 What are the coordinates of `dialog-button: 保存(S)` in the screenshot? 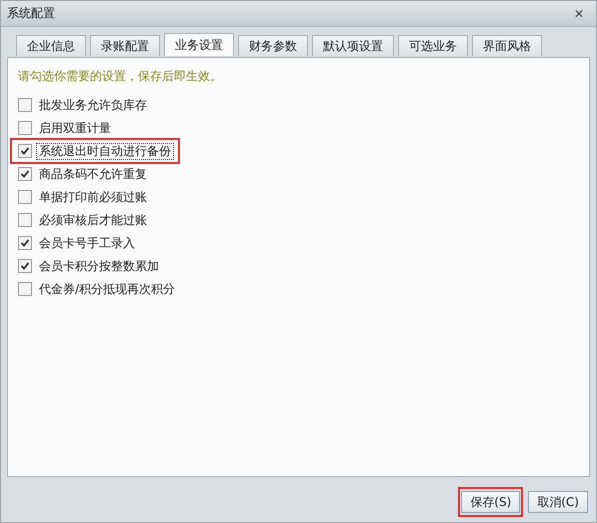 It's located at (490, 502).